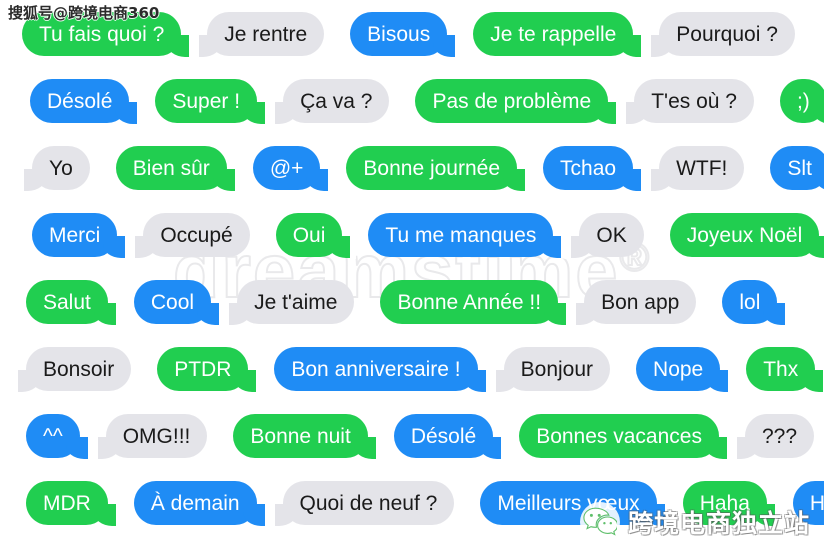 The width and height of the screenshot is (824, 548). Describe the element at coordinates (203, 369) in the screenshot. I see `message-bubble-label: PTDR` at that location.